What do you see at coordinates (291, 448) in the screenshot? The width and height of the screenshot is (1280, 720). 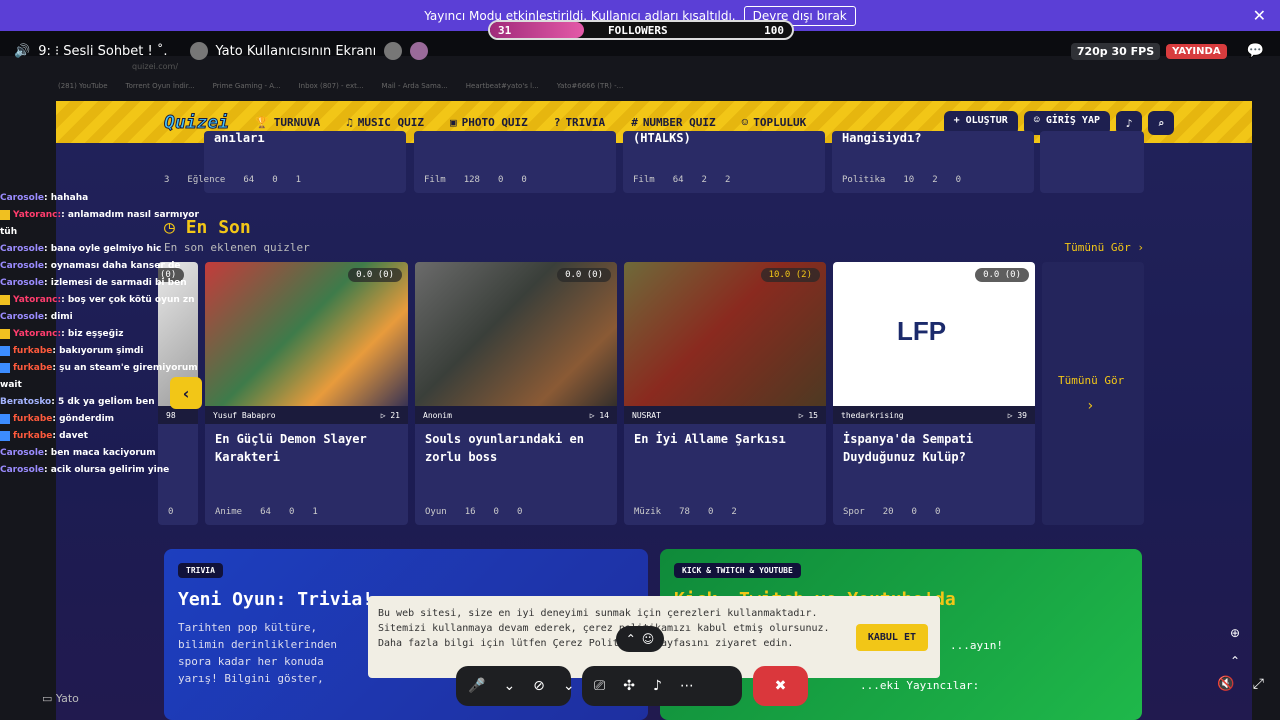 I see `card-title: En Güçlü Demon Slayer Karakteri` at bounding box center [291, 448].